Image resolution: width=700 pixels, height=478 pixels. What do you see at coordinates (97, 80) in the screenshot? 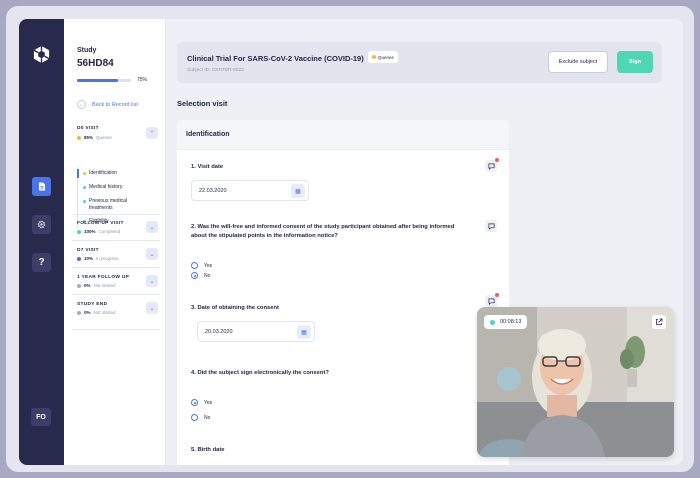
I see `study-progress-fill` at bounding box center [97, 80].